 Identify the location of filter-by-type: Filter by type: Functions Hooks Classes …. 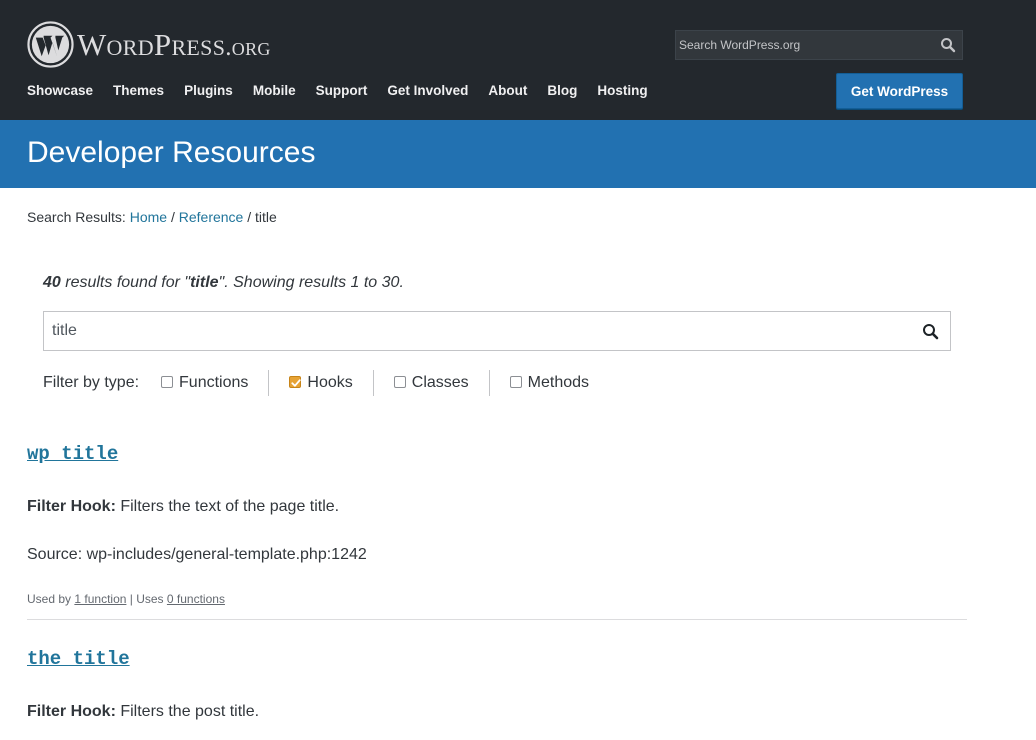
(326, 383).